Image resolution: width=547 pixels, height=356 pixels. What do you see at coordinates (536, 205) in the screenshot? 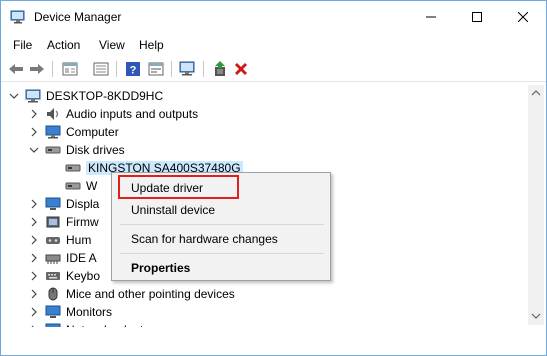
I see `vertical-scrollbar` at bounding box center [536, 205].